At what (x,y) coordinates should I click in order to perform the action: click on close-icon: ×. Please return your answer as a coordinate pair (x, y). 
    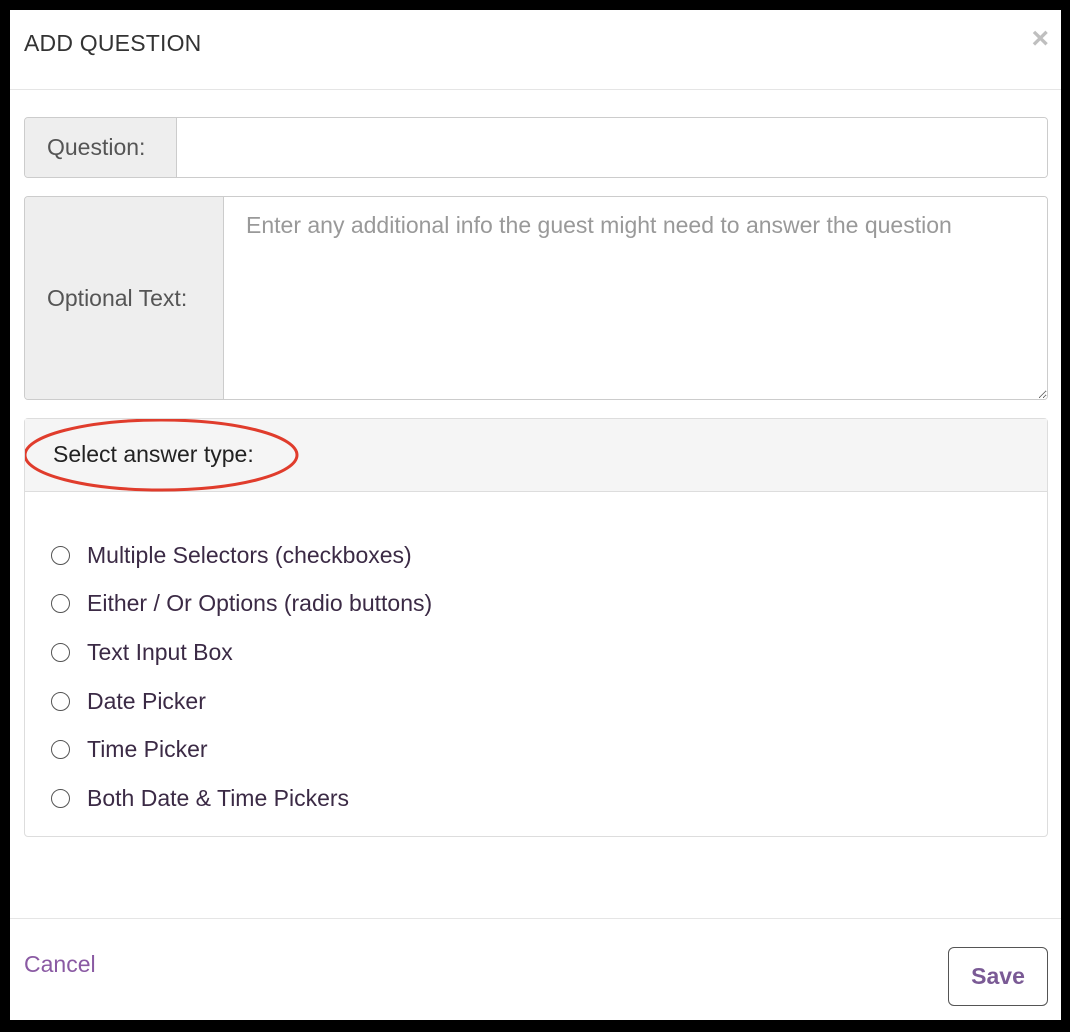
    Looking at the image, I should click on (1040, 39).